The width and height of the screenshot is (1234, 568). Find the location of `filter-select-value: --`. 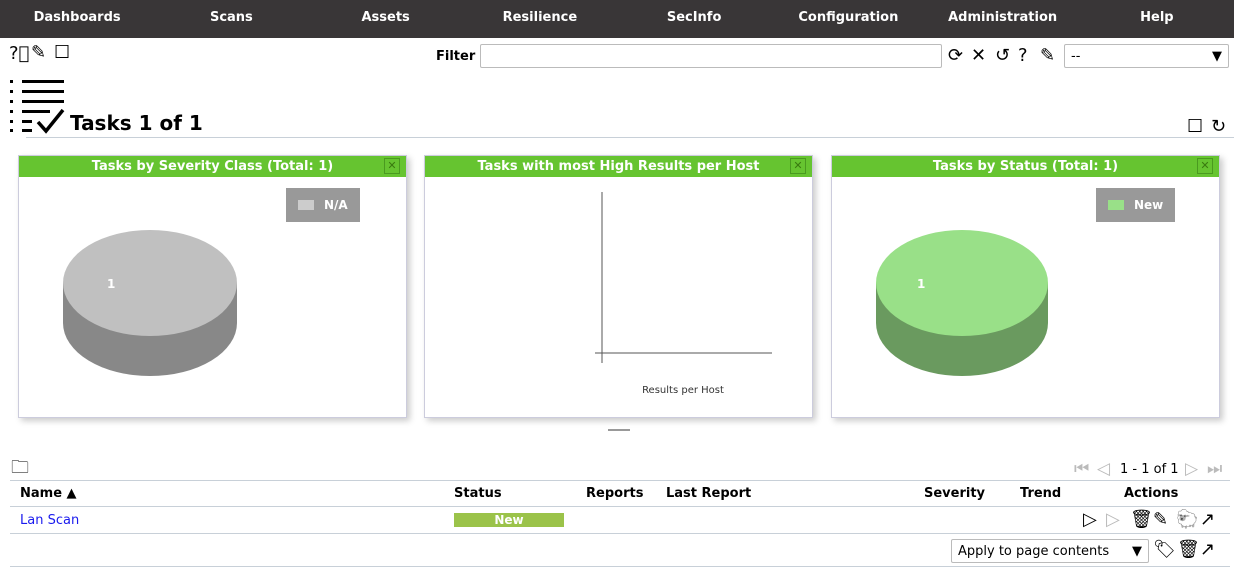

filter-select-value: -- is located at coordinates (1076, 56).